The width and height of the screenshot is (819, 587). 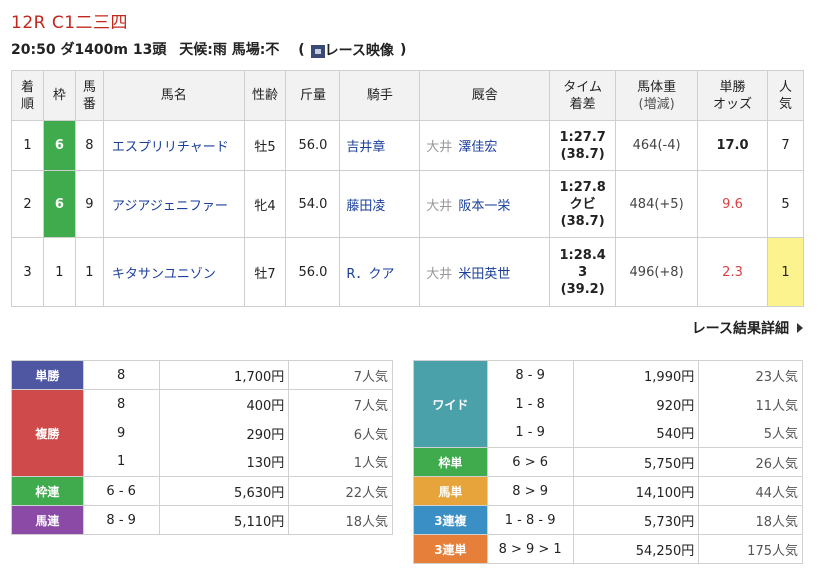 I want to click on payout-amount: 540円, so click(x=636, y=433).